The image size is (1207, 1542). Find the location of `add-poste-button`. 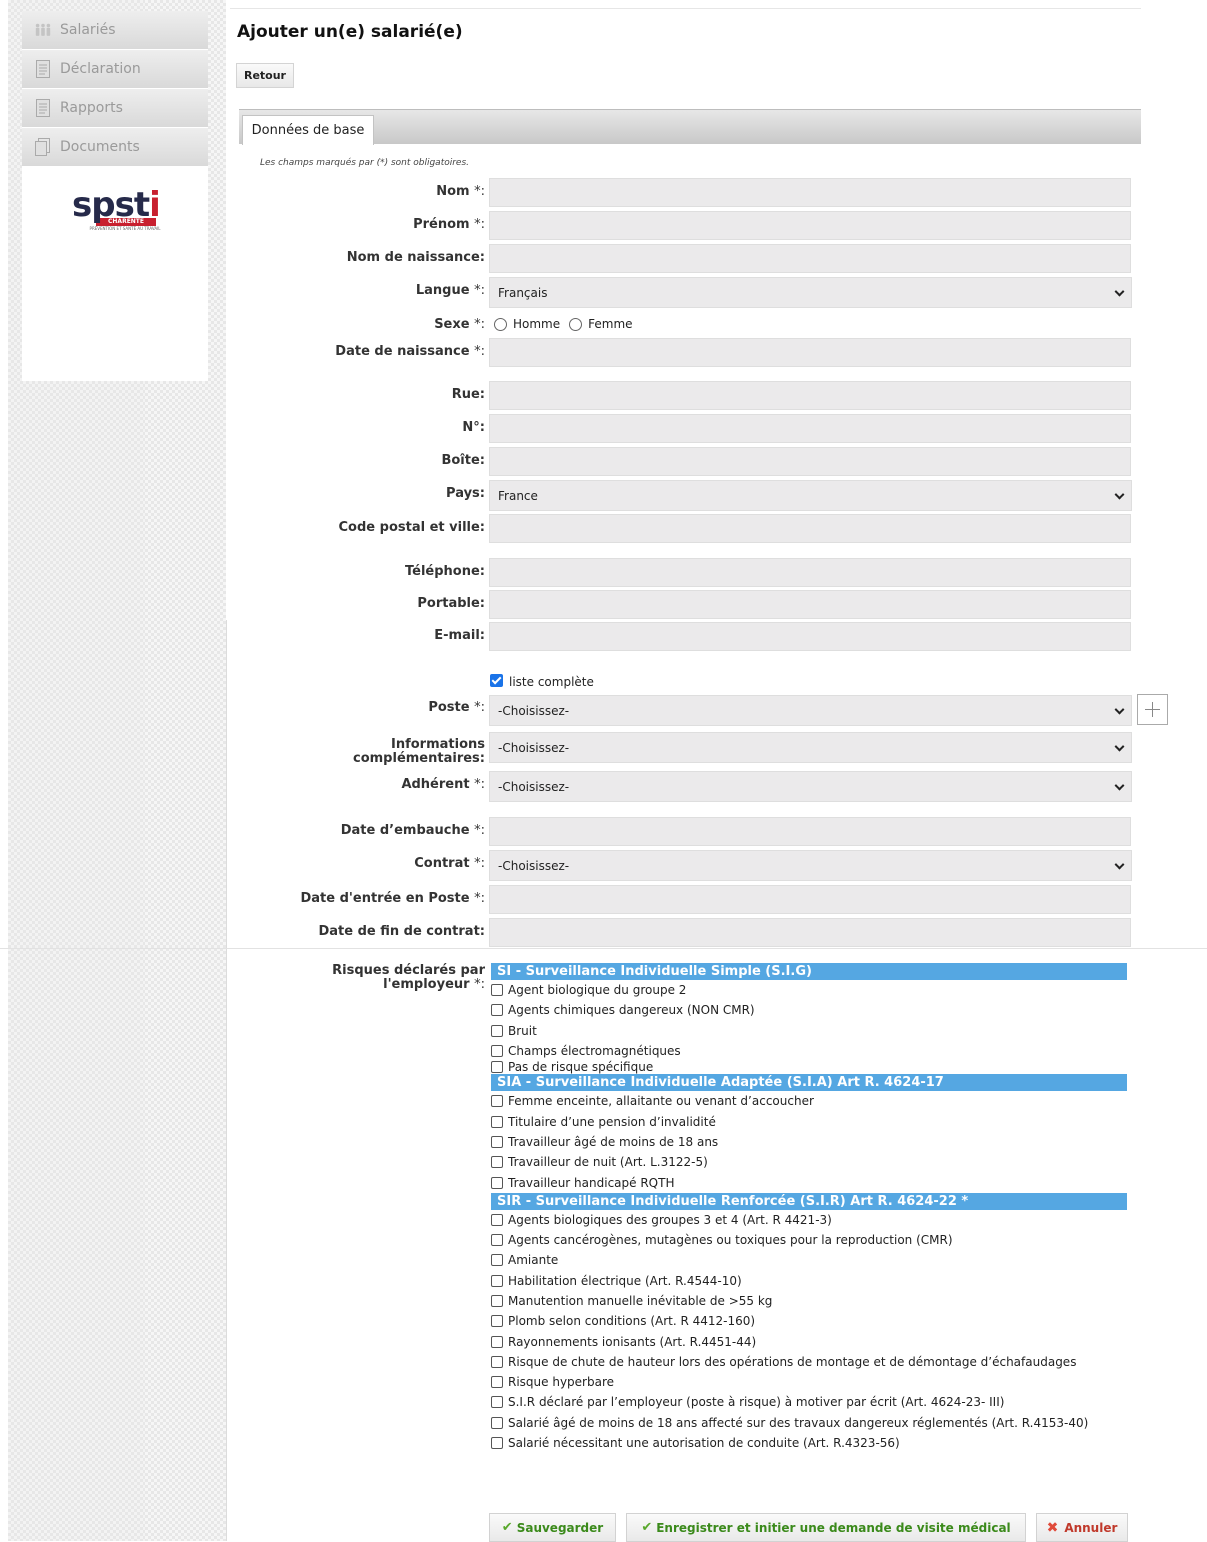

add-poste-button is located at coordinates (1152, 709).